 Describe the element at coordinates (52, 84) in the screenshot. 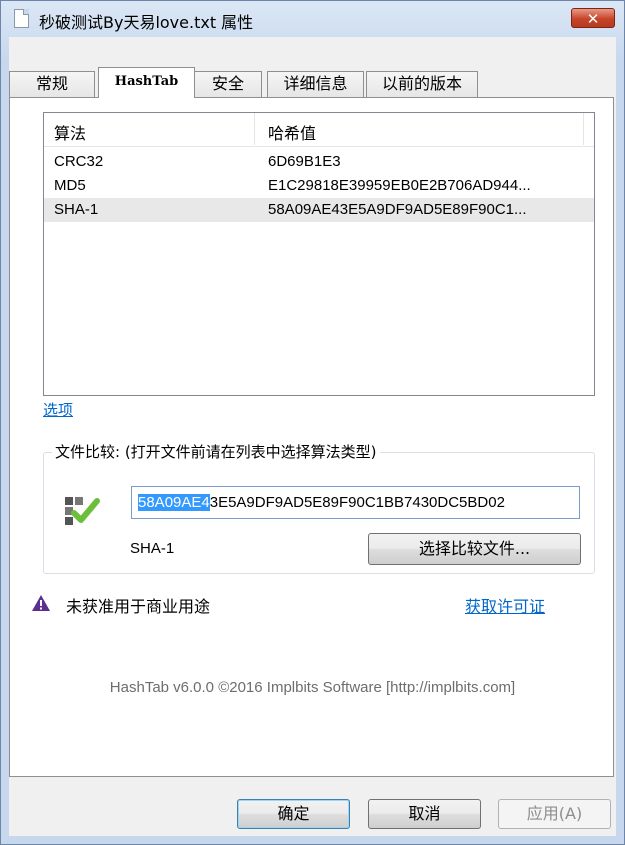

I see `tab-general: 常规` at that location.